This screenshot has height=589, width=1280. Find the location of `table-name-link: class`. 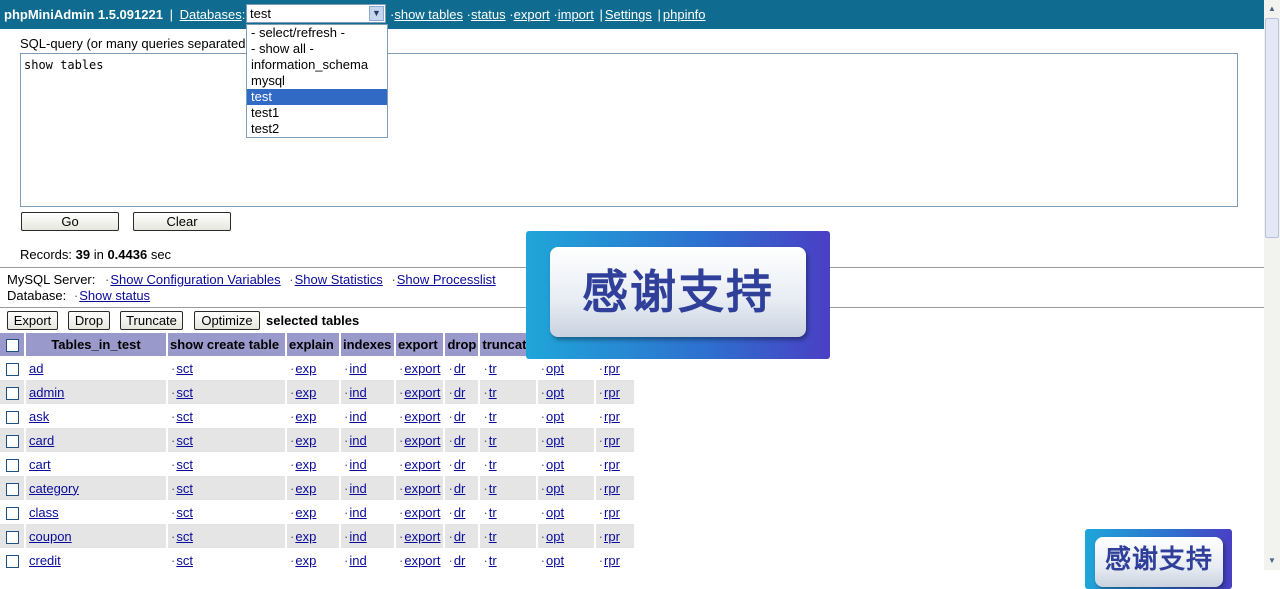

table-name-link: class is located at coordinates (44, 512).